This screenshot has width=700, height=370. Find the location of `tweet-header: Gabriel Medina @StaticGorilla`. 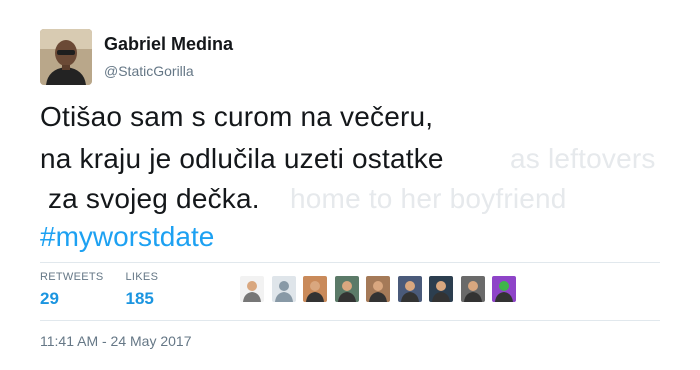

tweet-header: Gabriel Medina @StaticGorilla is located at coordinates (136, 57).